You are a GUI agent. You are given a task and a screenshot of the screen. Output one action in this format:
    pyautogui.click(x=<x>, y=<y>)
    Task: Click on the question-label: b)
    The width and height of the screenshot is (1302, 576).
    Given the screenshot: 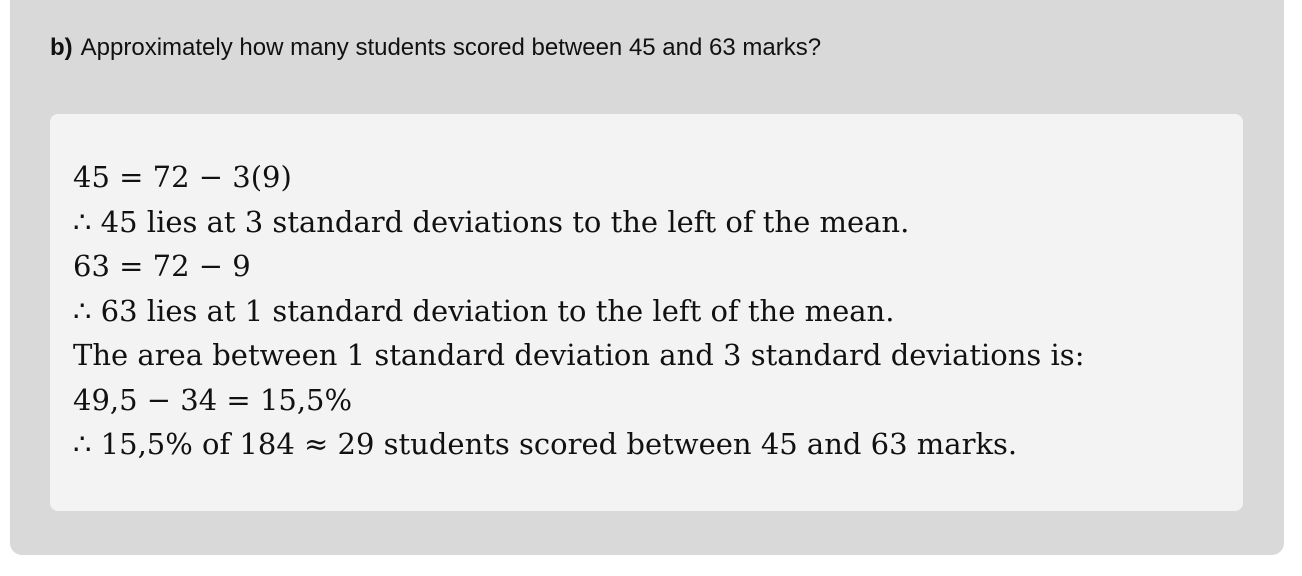 What is the action you would take?
    pyautogui.click(x=61, y=47)
    